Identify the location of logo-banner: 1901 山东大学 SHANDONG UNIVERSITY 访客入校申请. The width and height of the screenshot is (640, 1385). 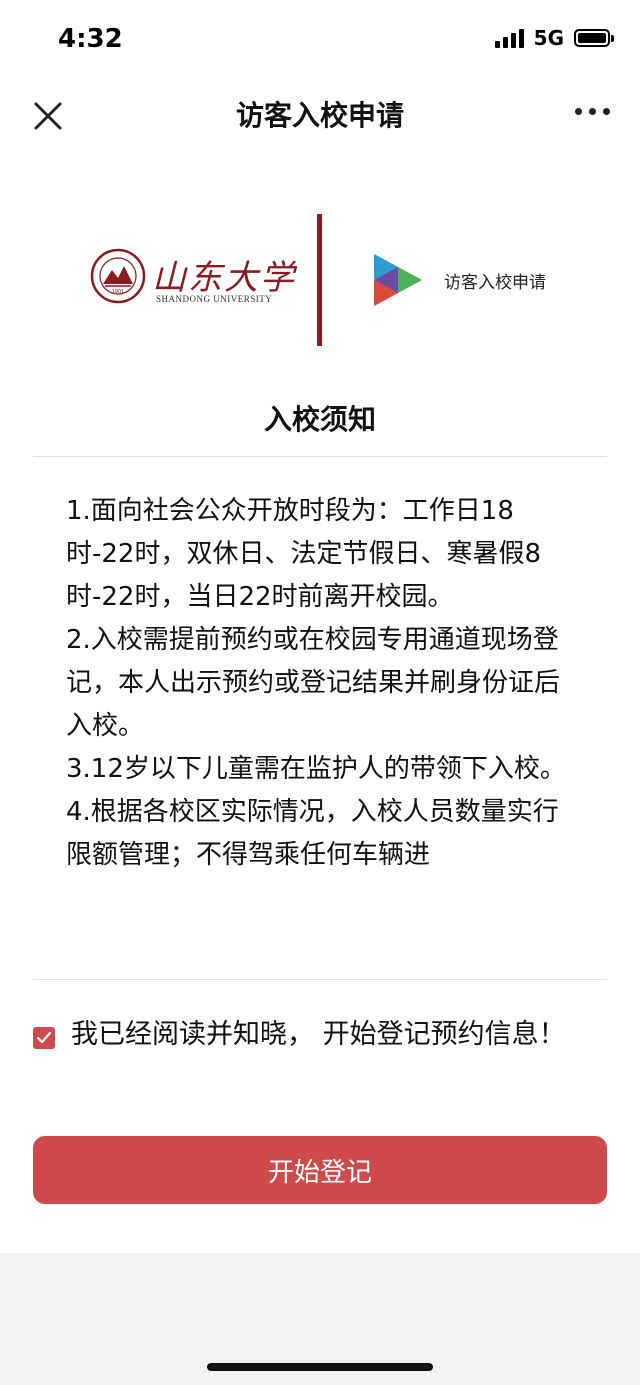
(320, 280).